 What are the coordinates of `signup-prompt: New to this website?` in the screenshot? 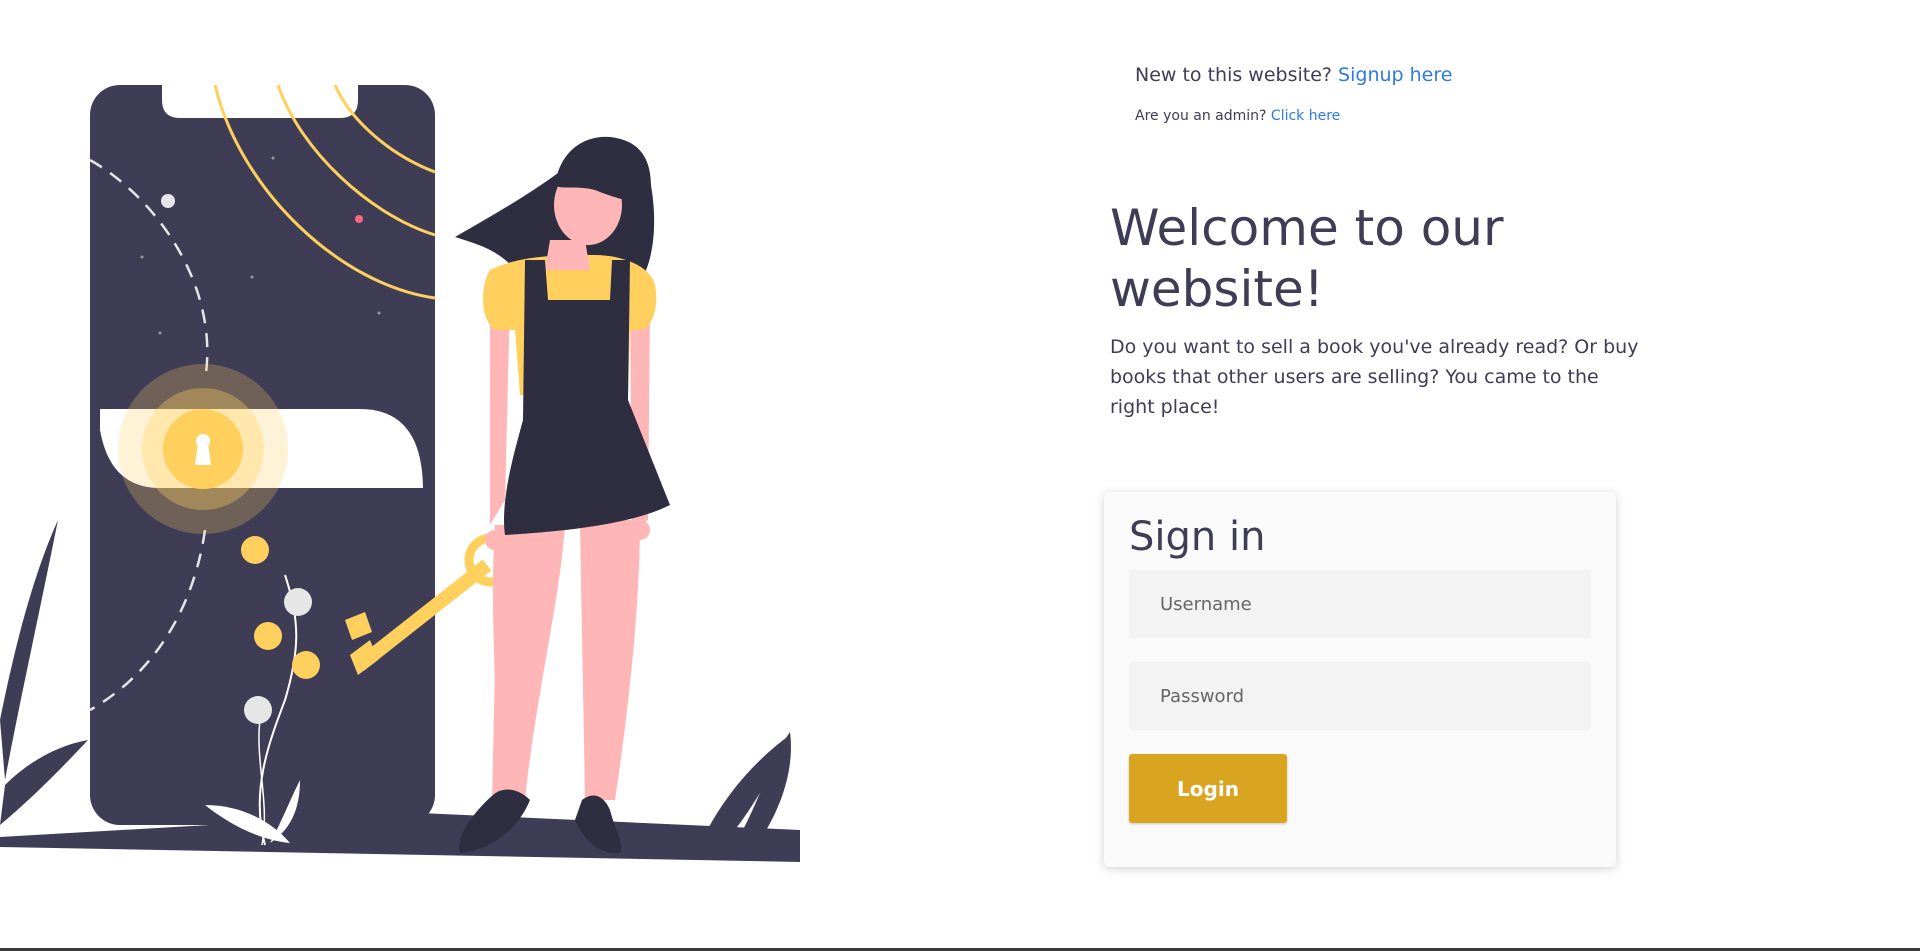 It's located at (1233, 75).